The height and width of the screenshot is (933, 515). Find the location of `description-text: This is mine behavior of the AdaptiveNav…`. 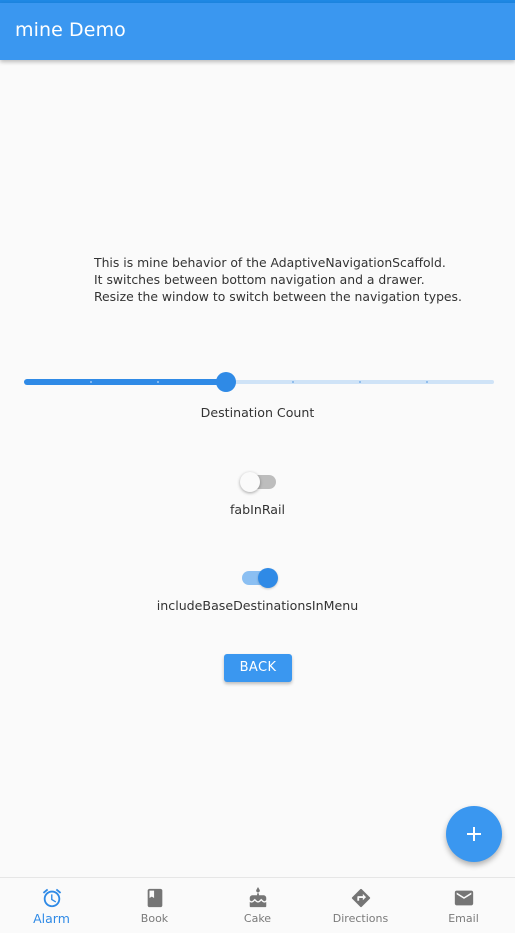

description-text: This is mine behavior of the AdaptiveNav… is located at coordinates (294, 279).